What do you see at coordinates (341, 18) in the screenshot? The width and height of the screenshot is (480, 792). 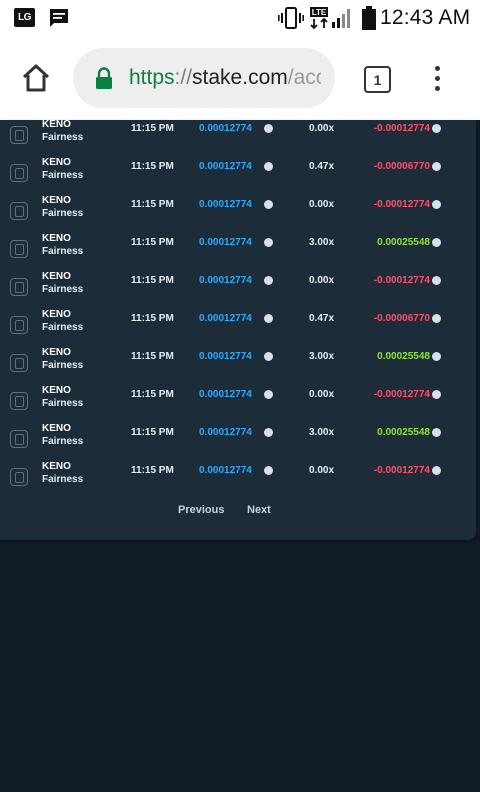 I see `signal-icon` at bounding box center [341, 18].